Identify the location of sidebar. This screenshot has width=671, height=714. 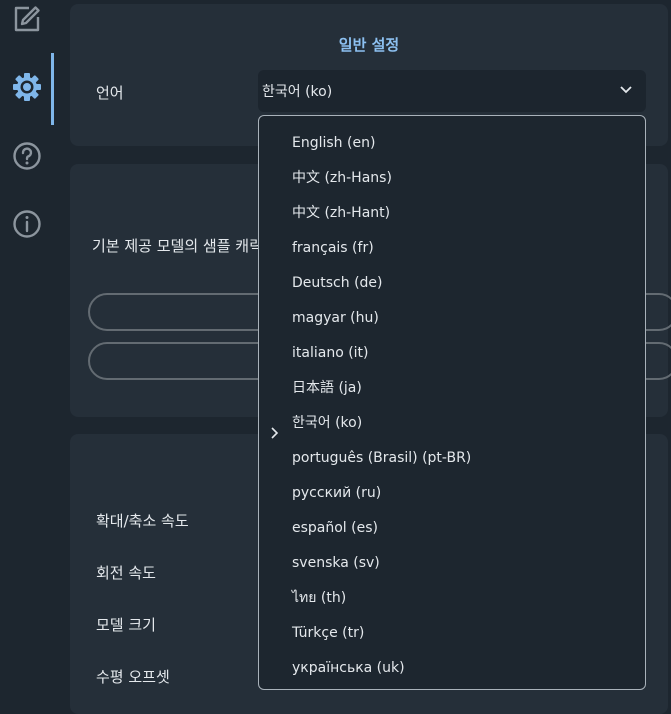
(27, 349).